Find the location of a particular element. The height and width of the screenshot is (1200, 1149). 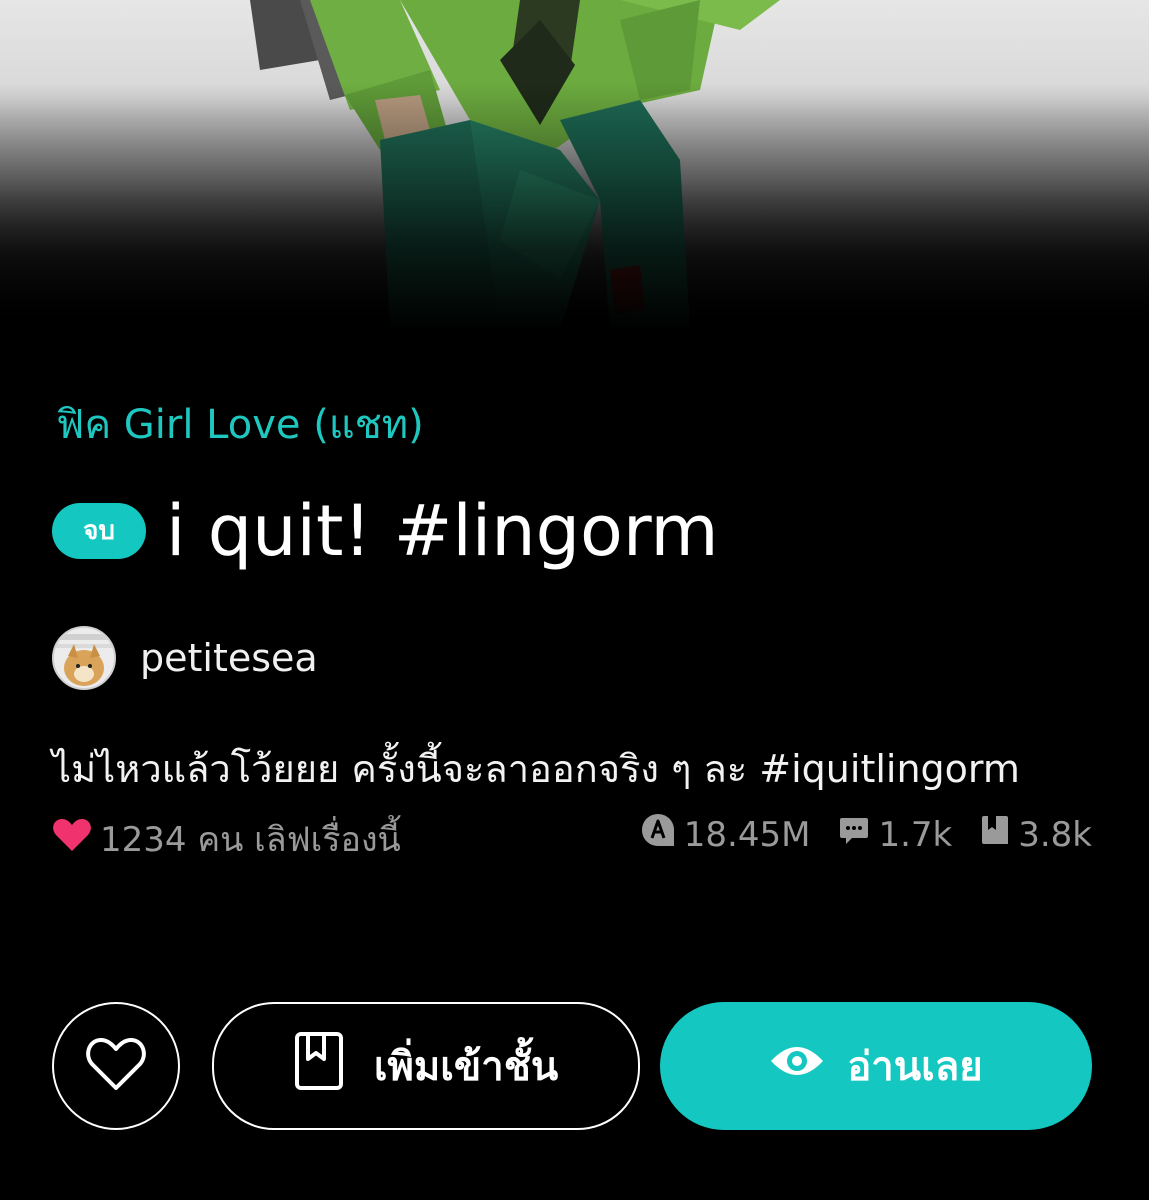

title-row: จบ i quit! #lingorm is located at coordinates (385, 531).